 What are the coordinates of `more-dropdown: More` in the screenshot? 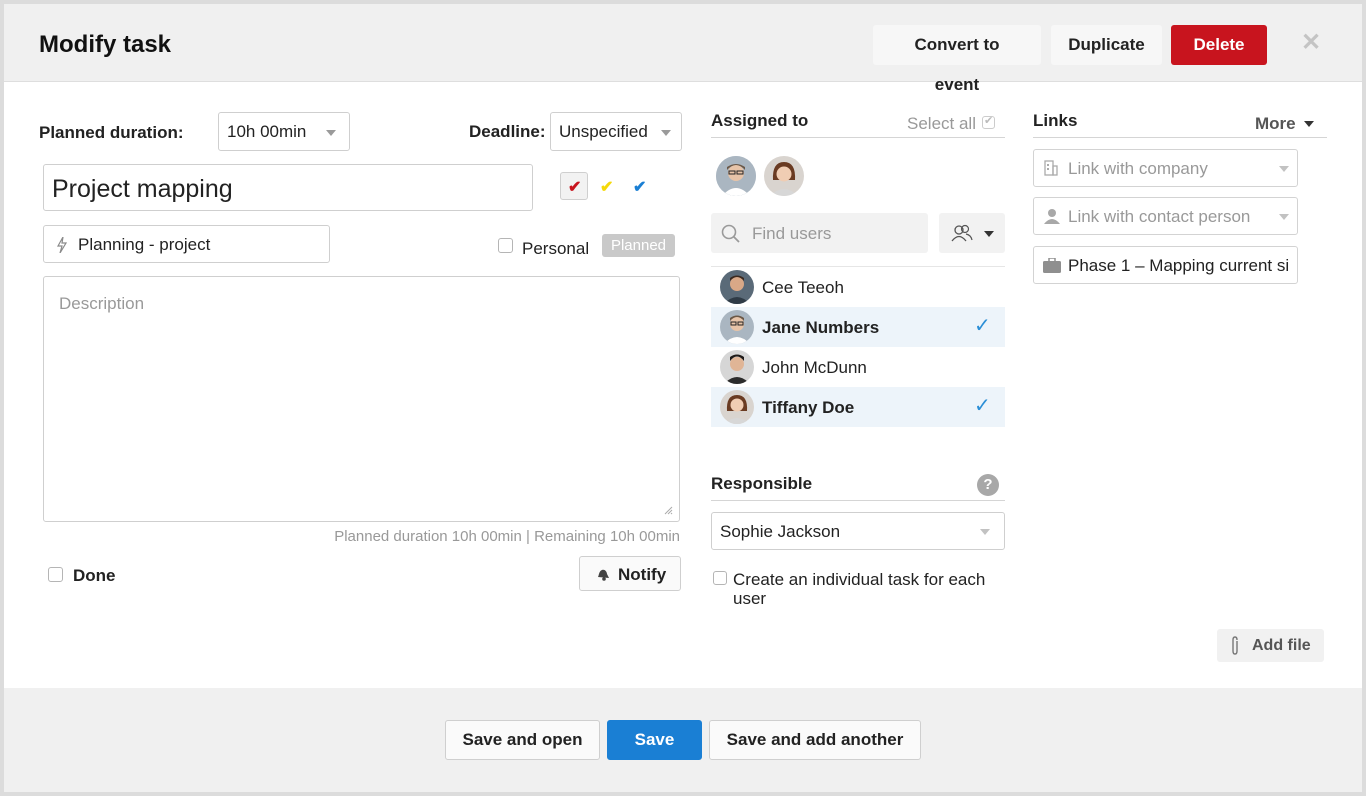 It's located at (1275, 124).